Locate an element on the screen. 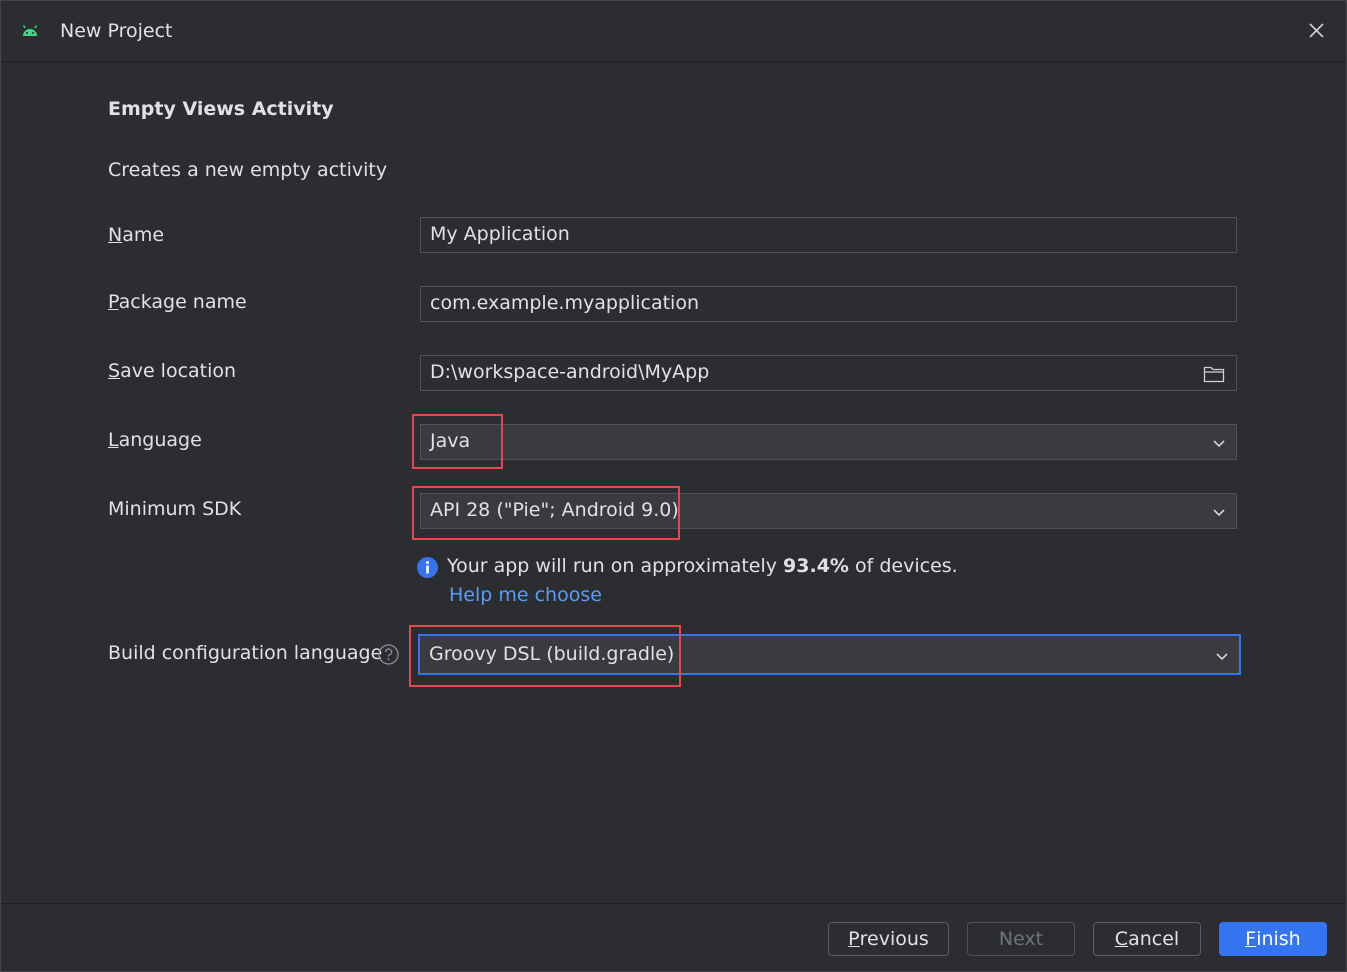 This screenshot has width=1347, height=972. minimum-sdk-label: Minimum SDK is located at coordinates (175, 509).